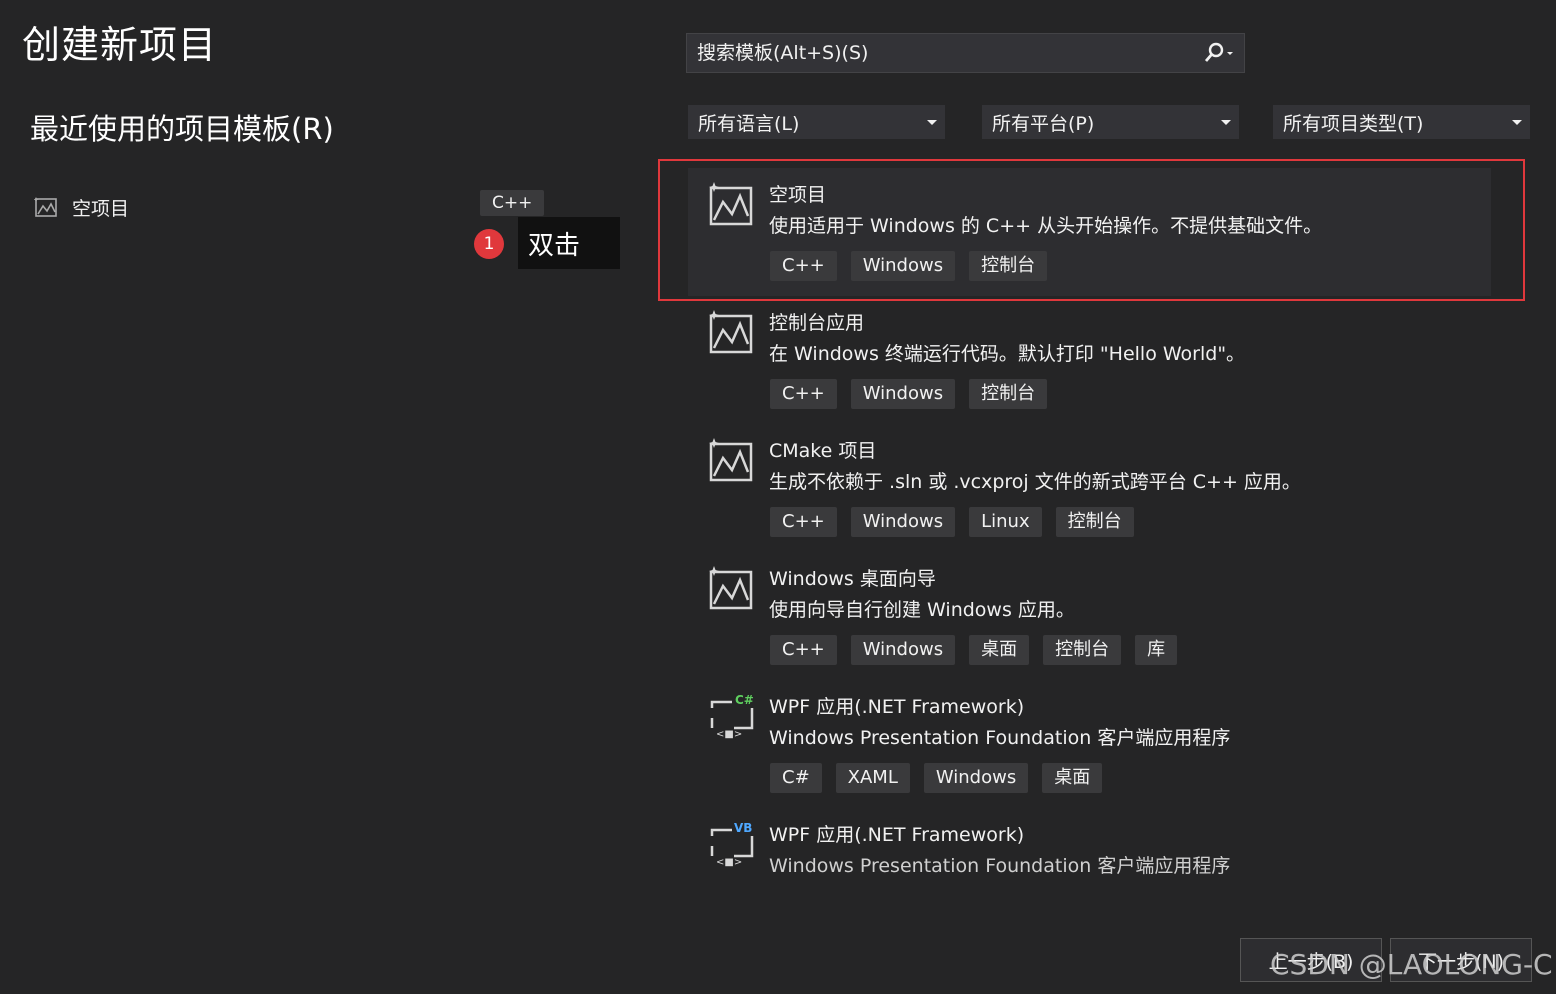 This screenshot has width=1556, height=994. I want to click on annotation-tooltip: 双击, so click(569, 243).